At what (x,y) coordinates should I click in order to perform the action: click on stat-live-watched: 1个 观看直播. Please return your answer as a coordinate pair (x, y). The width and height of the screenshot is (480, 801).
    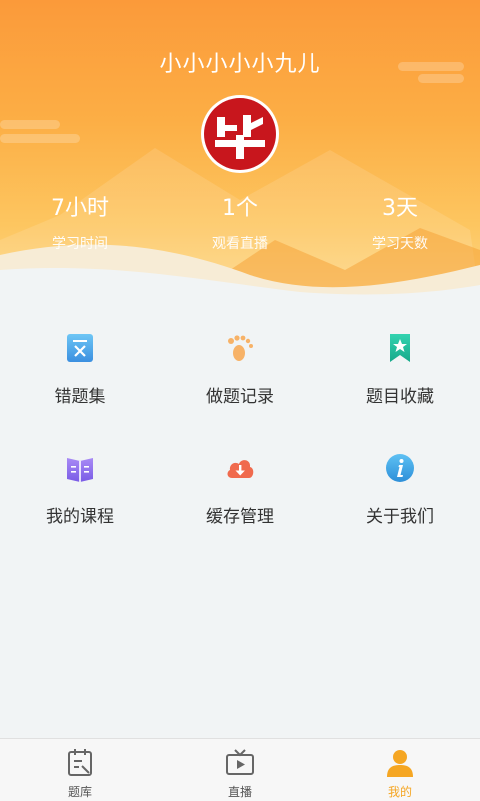
    Looking at the image, I should click on (240, 224).